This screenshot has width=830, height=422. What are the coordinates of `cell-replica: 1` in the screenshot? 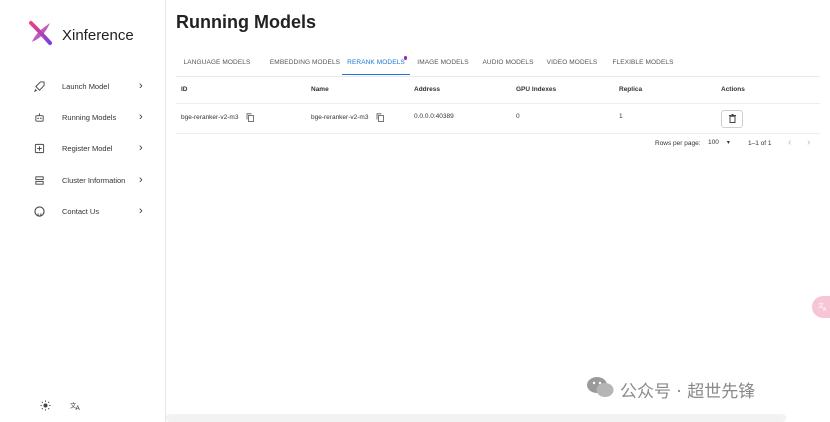 It's located at (621, 116).